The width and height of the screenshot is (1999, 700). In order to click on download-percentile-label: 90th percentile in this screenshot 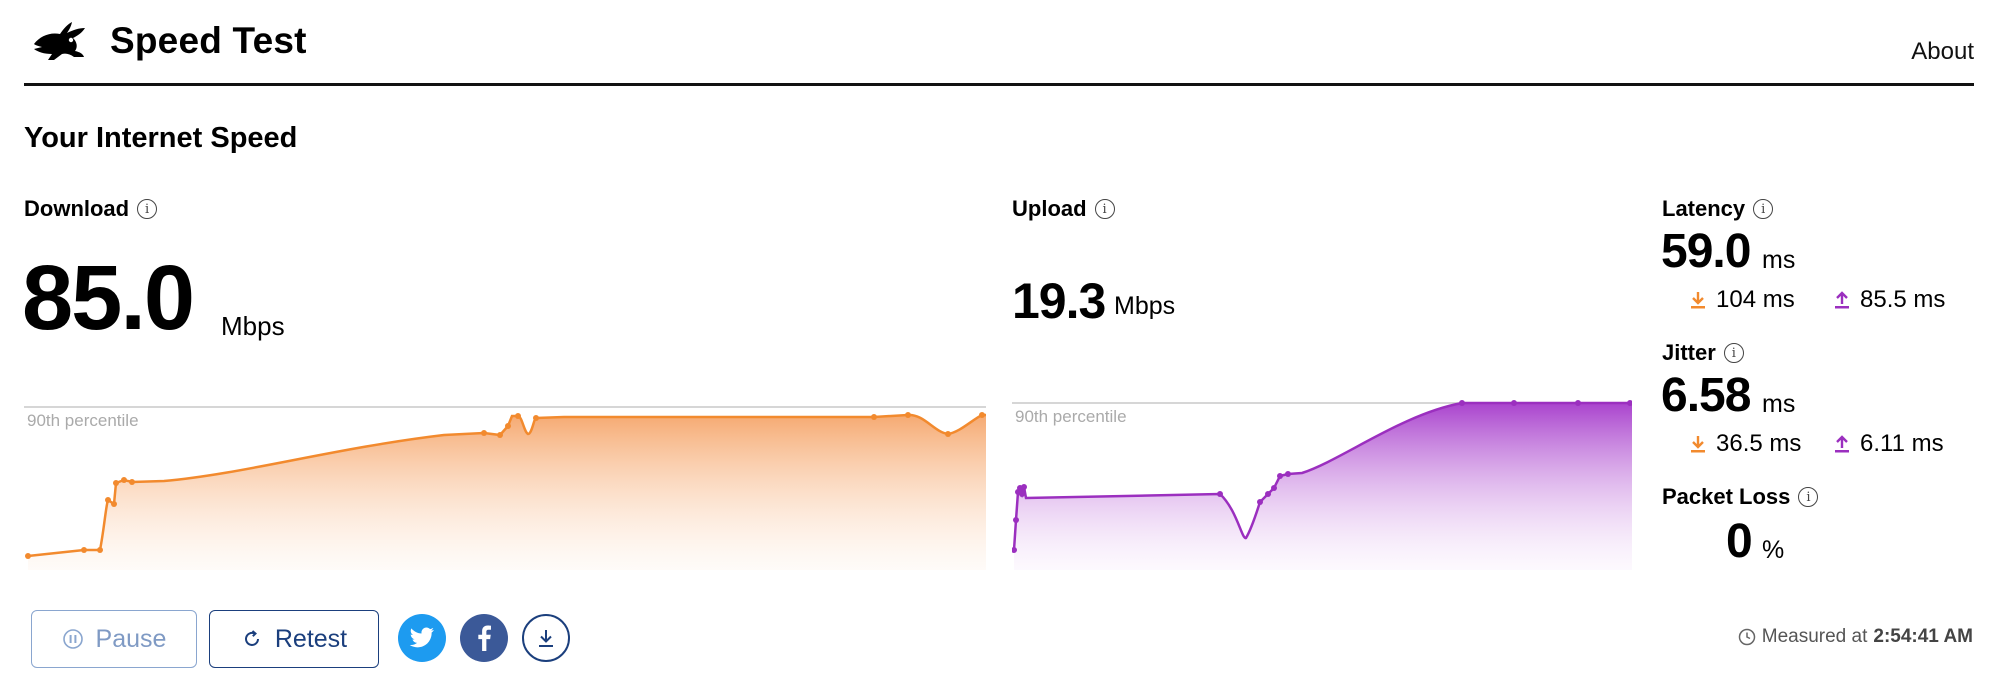, I will do `click(83, 420)`.